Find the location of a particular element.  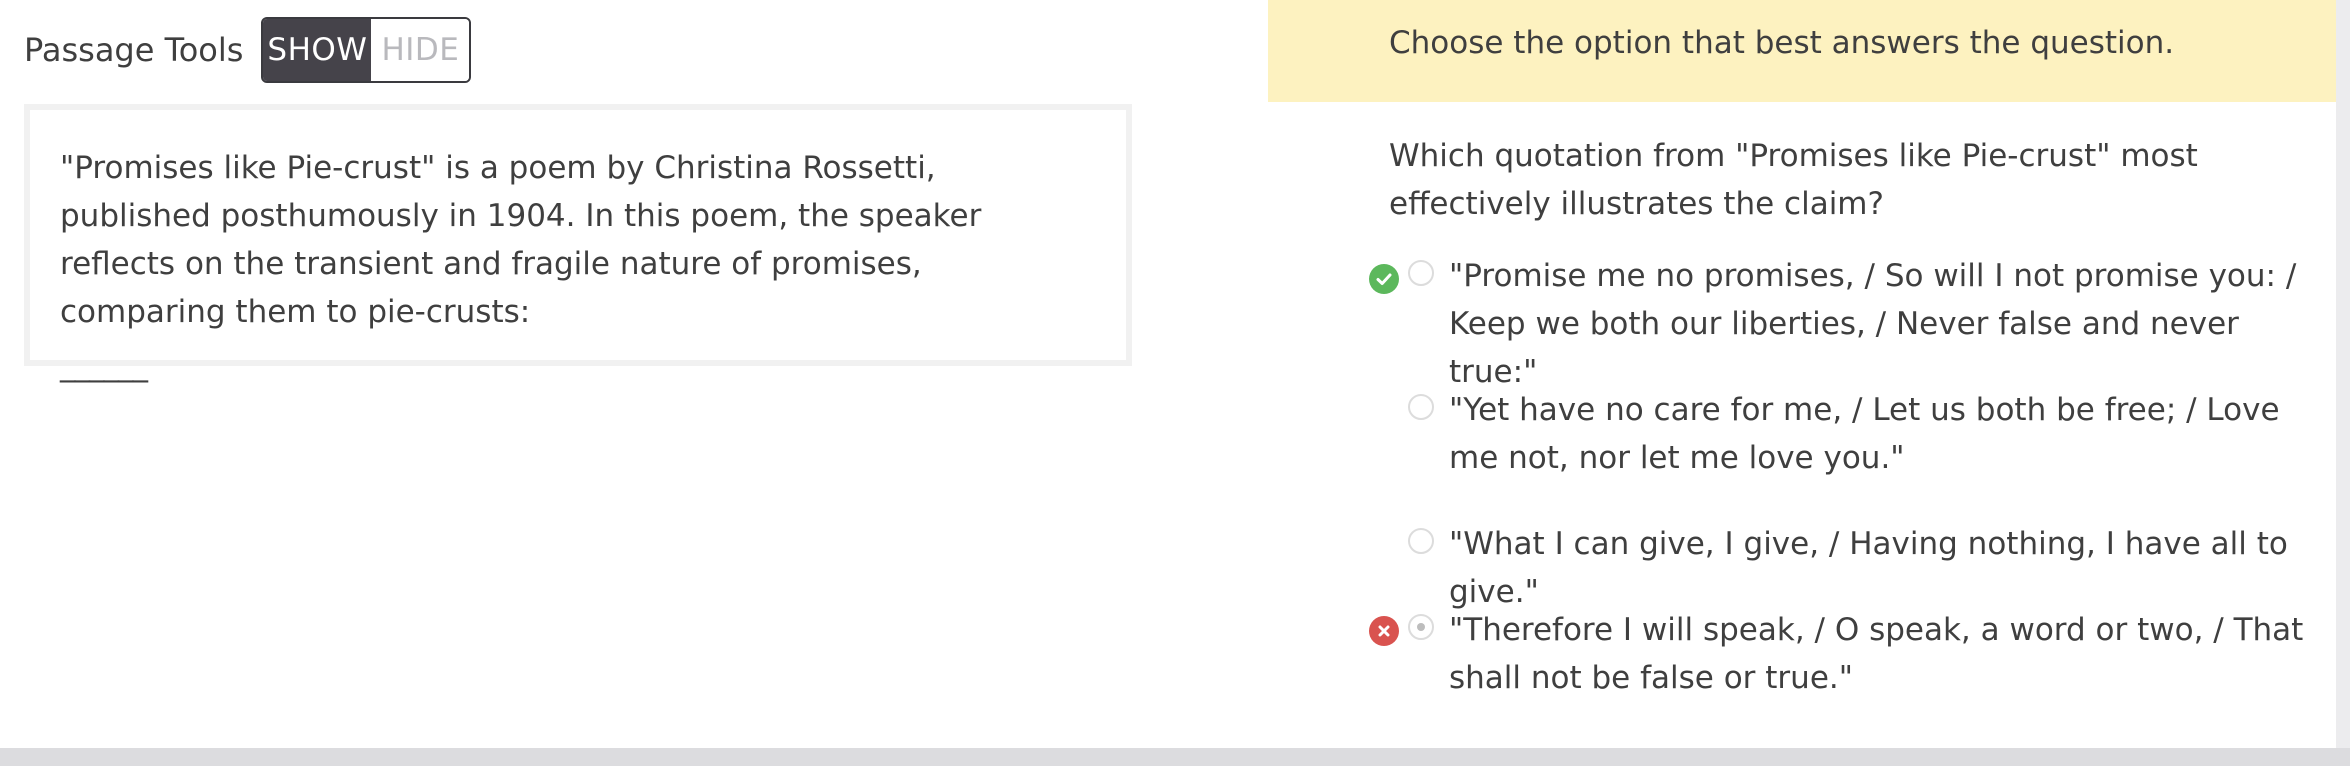

x-circle-icon is located at coordinates (1384, 631).